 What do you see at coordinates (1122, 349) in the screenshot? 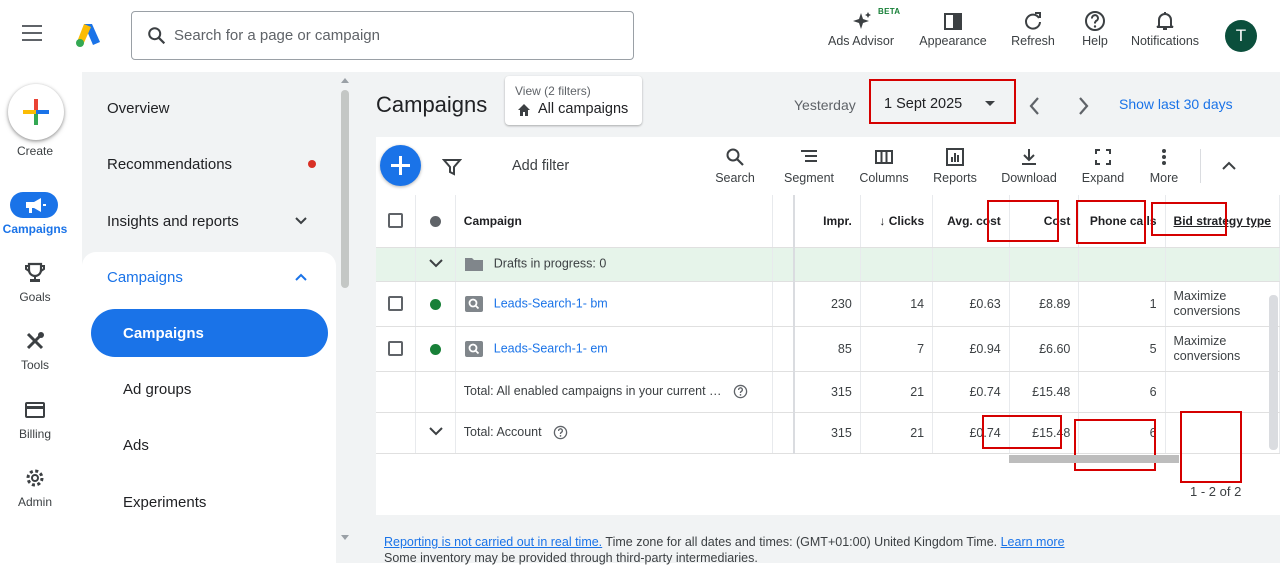
I see `cell-phone-calls: 5` at bounding box center [1122, 349].